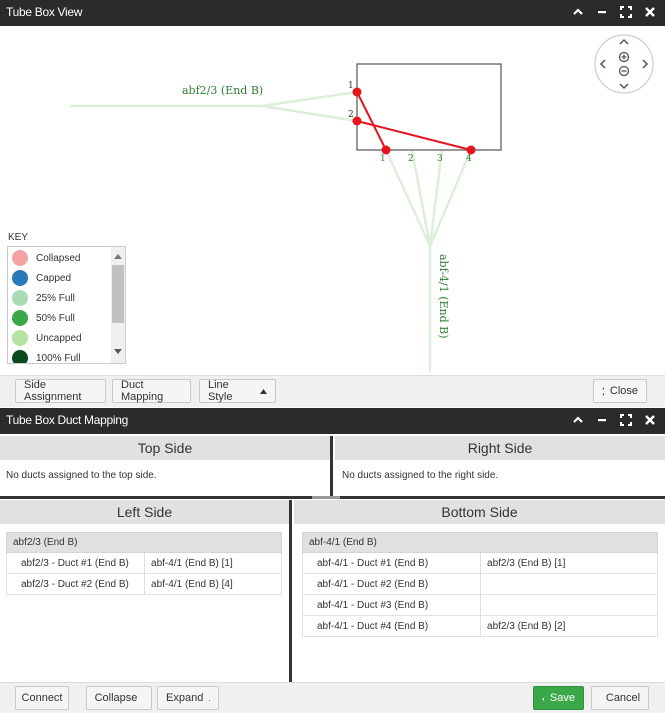 The height and width of the screenshot is (713, 665). I want to click on bottom-group-header: abf-4/1 (End B), so click(480, 542).